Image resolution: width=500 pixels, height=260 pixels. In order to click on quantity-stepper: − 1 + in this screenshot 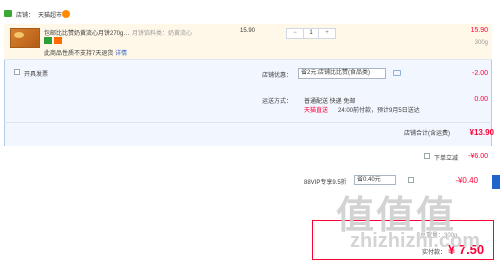, I will do `click(311, 33)`.